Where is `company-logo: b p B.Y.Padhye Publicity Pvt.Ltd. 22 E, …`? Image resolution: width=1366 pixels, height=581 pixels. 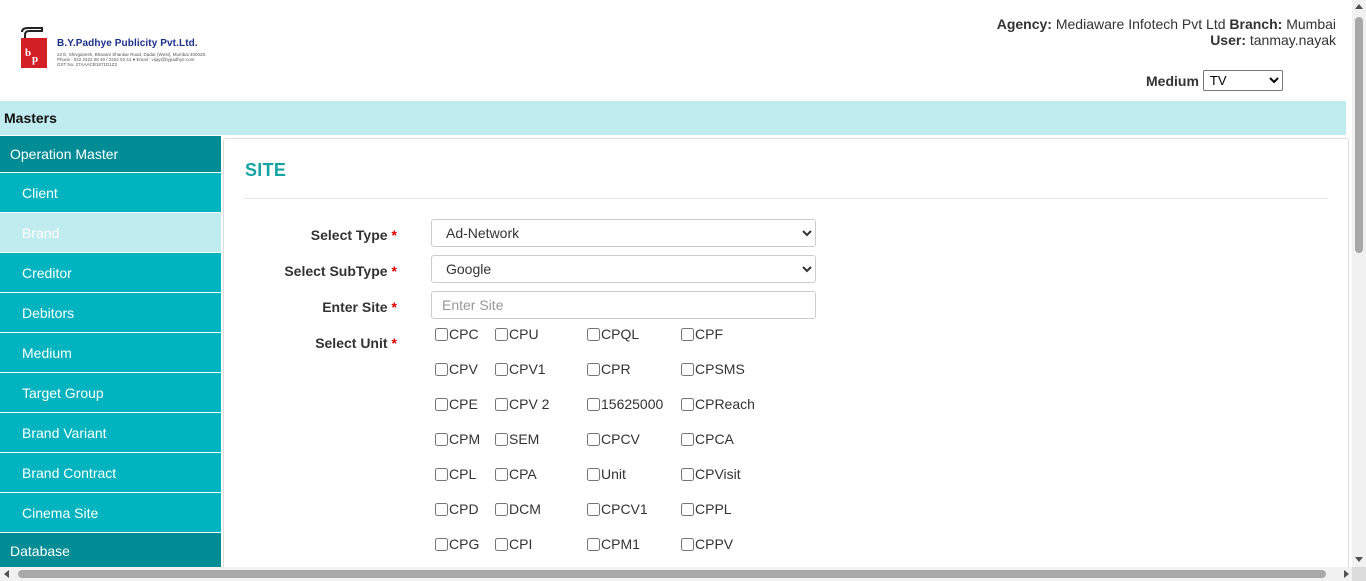
company-logo: b p B.Y.Padhye Publicity Pvt.Ltd. 22 E, … is located at coordinates (116, 47).